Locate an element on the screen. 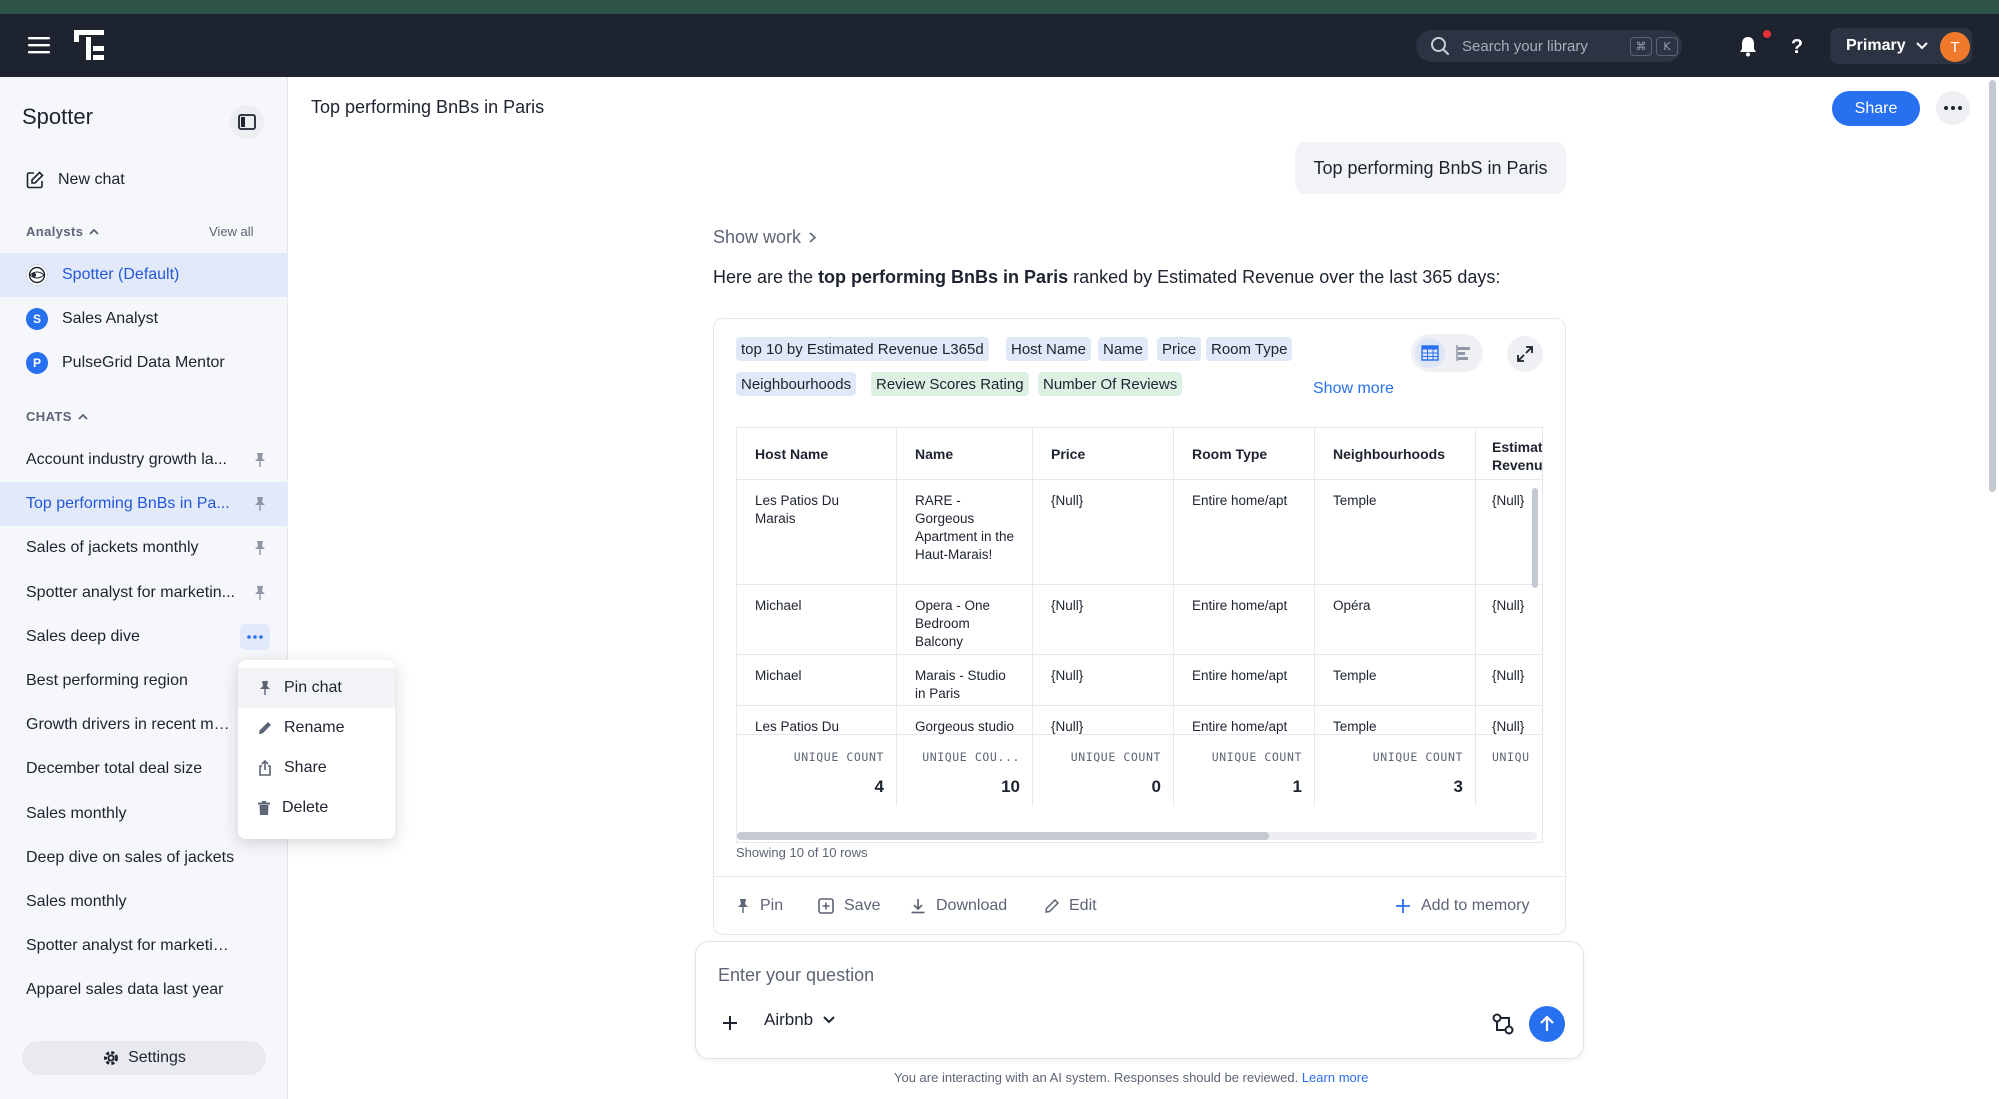 This screenshot has height=1099, width=1999. new-chat-button: New chat is located at coordinates (144, 180).